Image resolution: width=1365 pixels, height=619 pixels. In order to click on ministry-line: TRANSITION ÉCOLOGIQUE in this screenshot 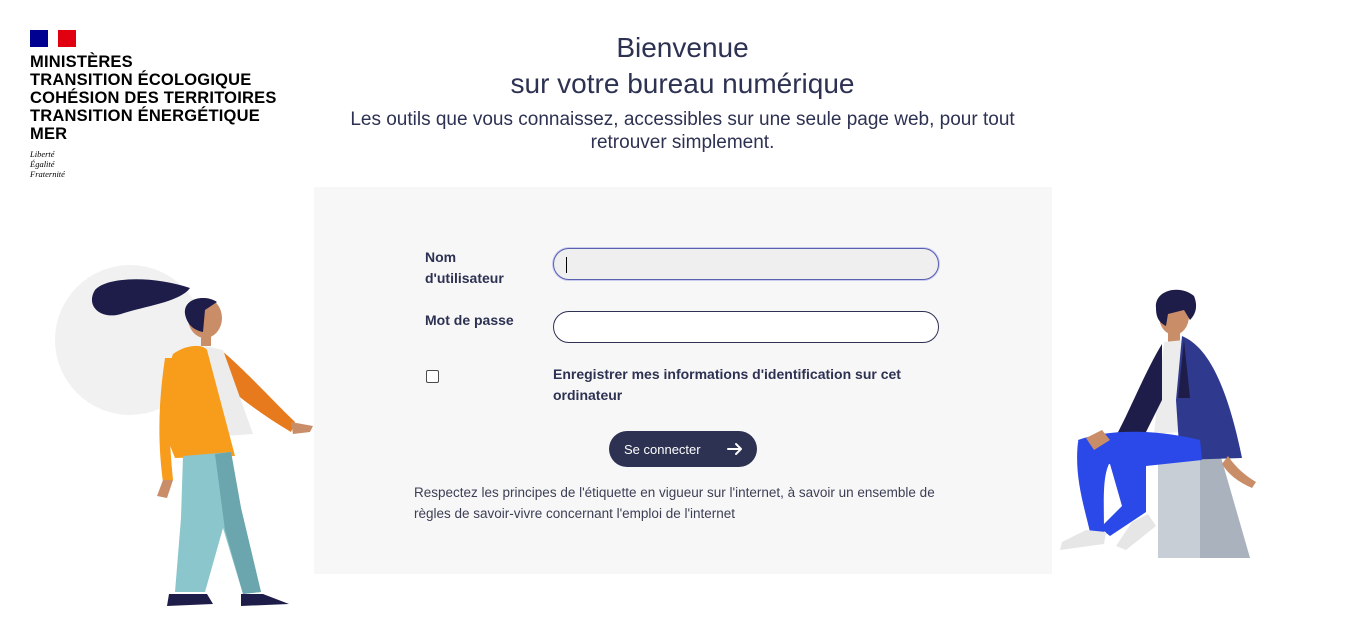, I will do `click(141, 80)`.